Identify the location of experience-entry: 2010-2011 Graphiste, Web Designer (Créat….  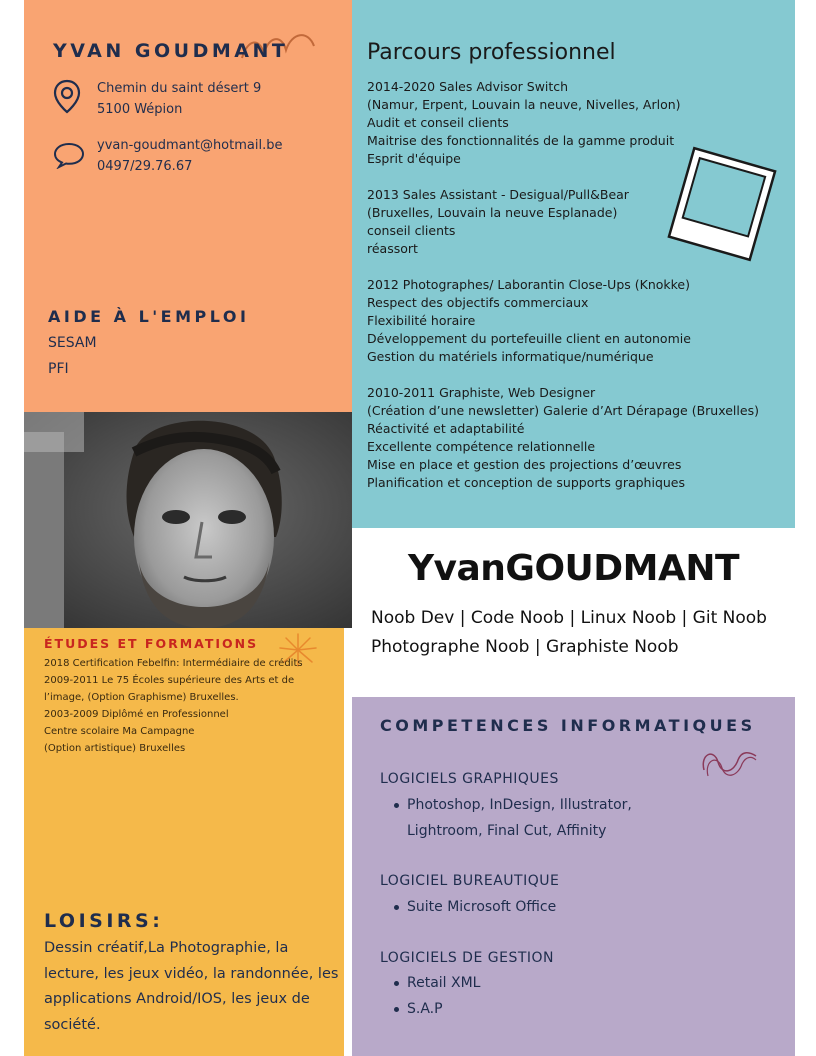
(577, 438).